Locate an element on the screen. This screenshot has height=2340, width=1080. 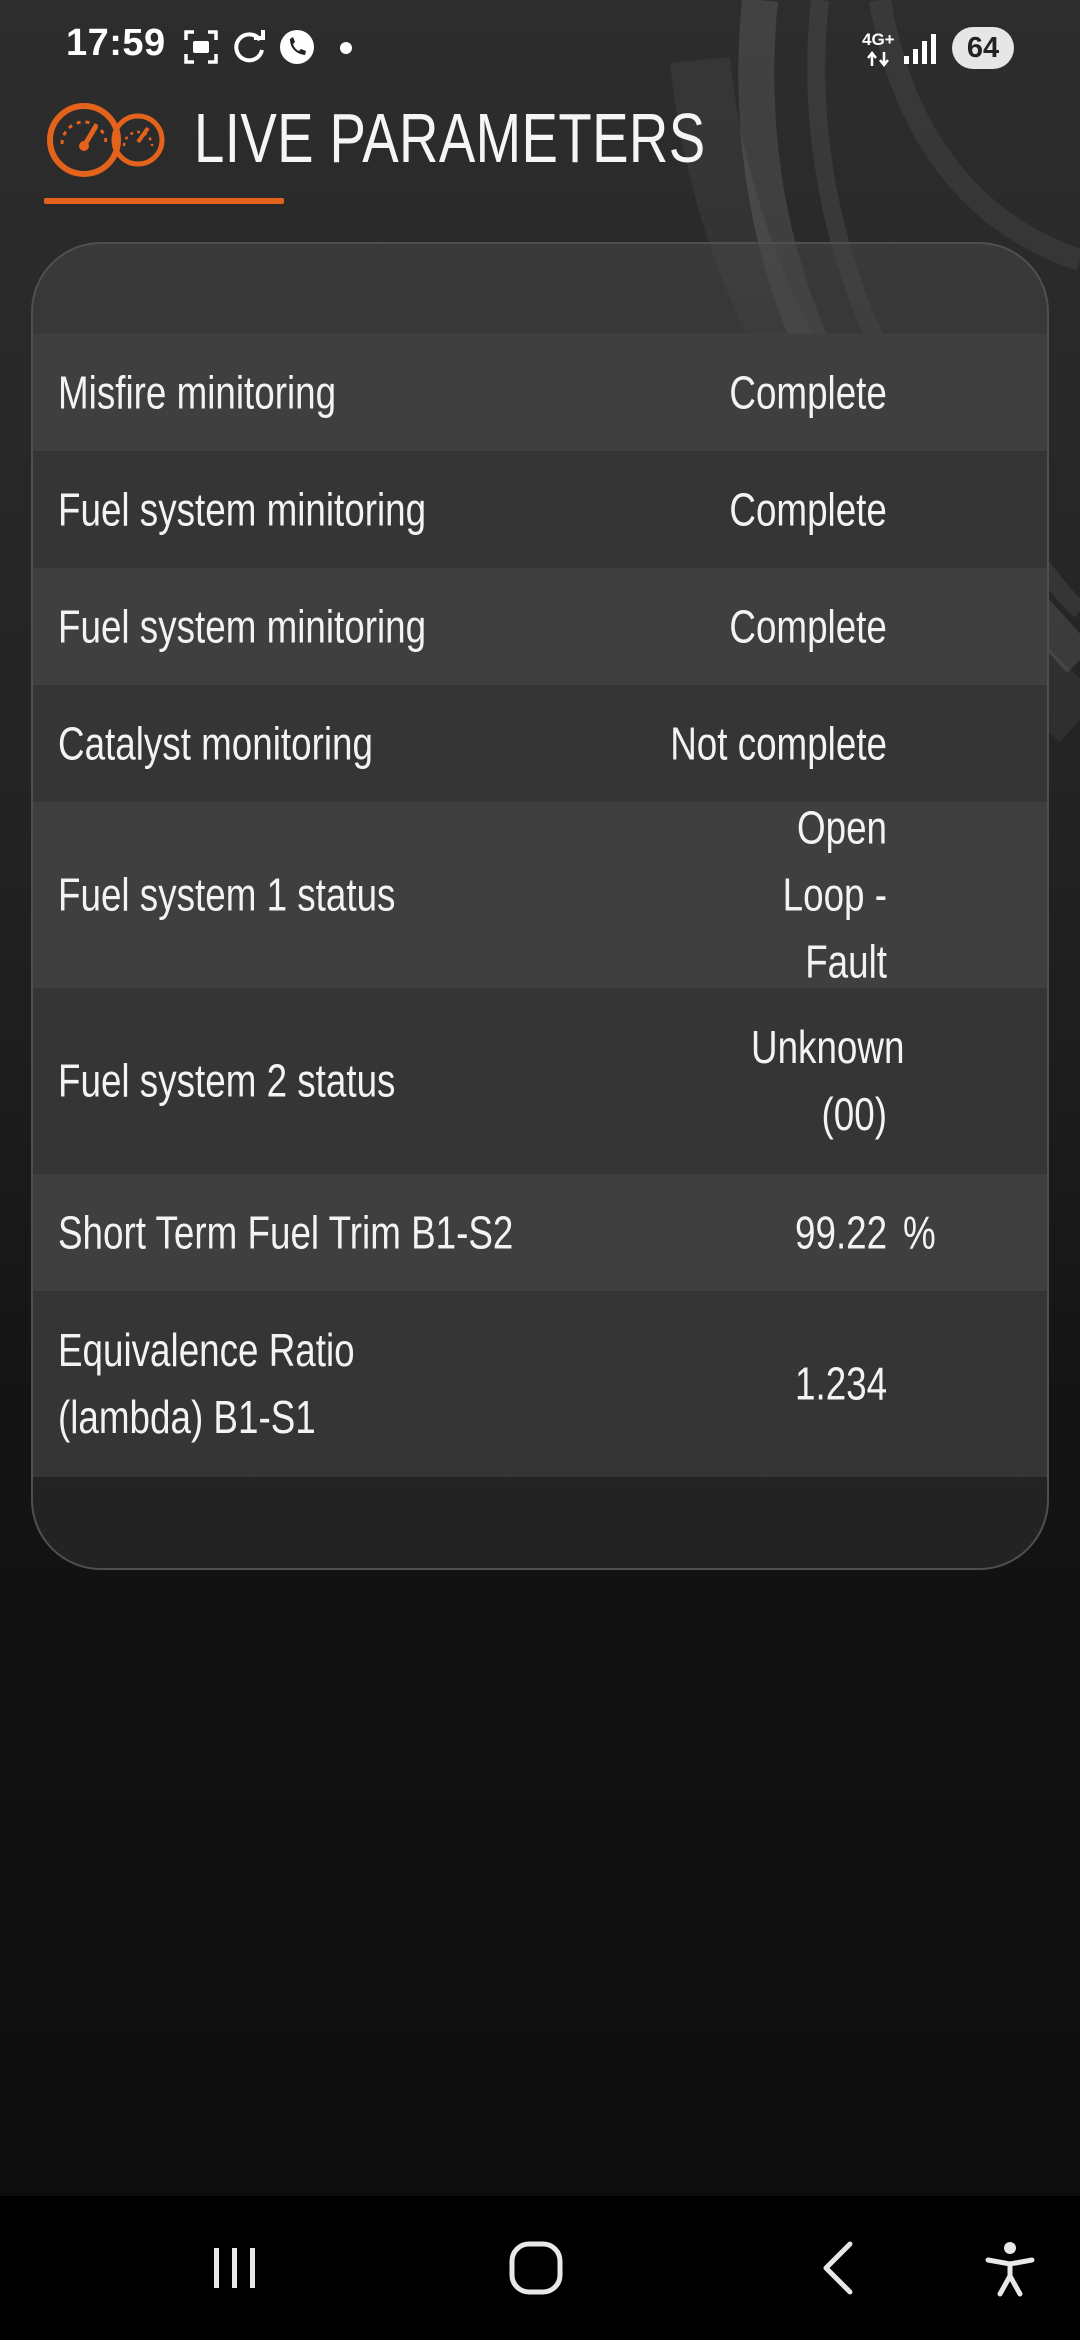
parameter-unit: % is located at coordinates (919, 1232).